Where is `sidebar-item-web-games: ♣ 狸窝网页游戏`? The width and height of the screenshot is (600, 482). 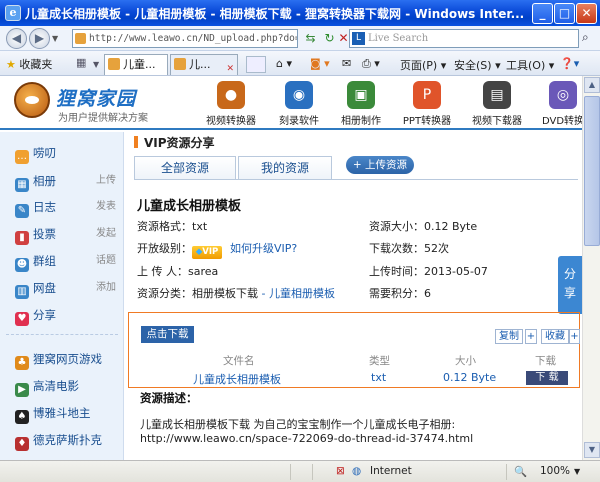
sidebar-item-web-games: ♣ 狸窝网页游戏 is located at coordinates (67, 360).